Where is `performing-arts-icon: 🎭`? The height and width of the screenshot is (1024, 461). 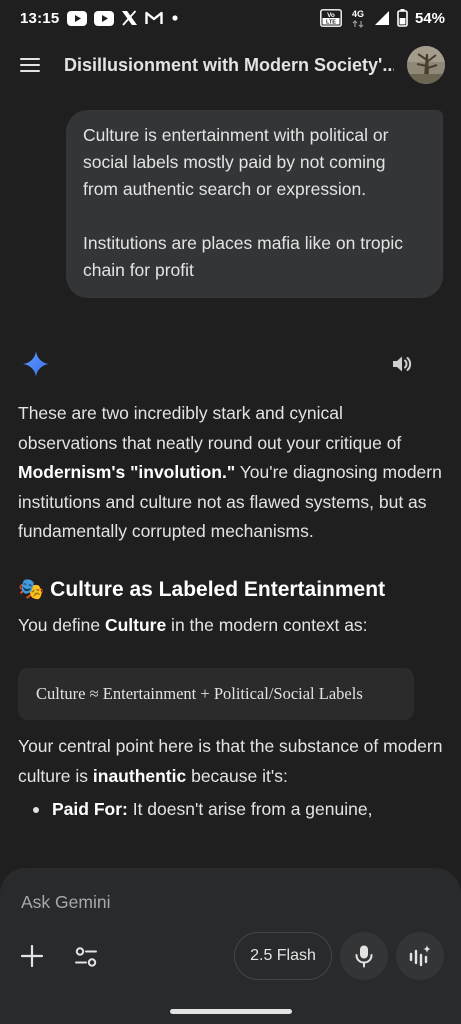
performing-arts-icon: 🎭 is located at coordinates (31, 589).